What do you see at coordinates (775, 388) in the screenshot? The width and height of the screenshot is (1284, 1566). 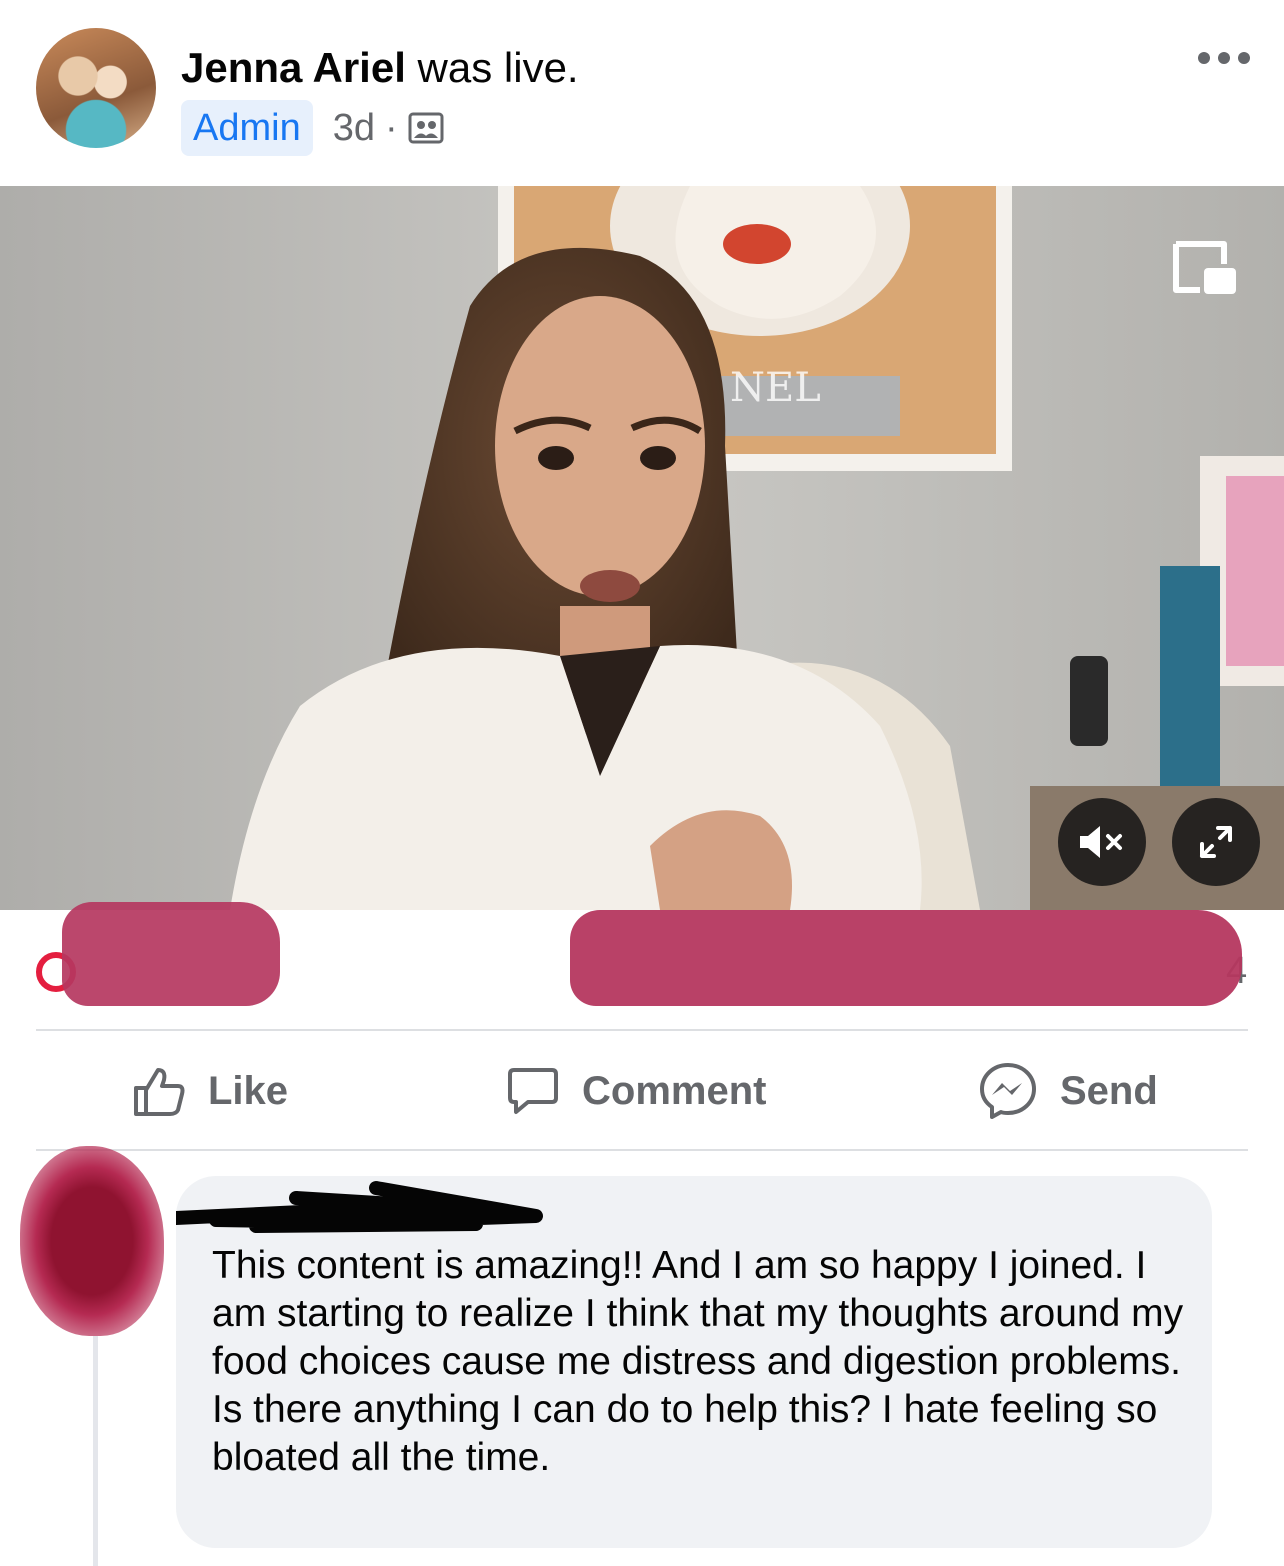 I see `svg-text: NEL` at bounding box center [775, 388].